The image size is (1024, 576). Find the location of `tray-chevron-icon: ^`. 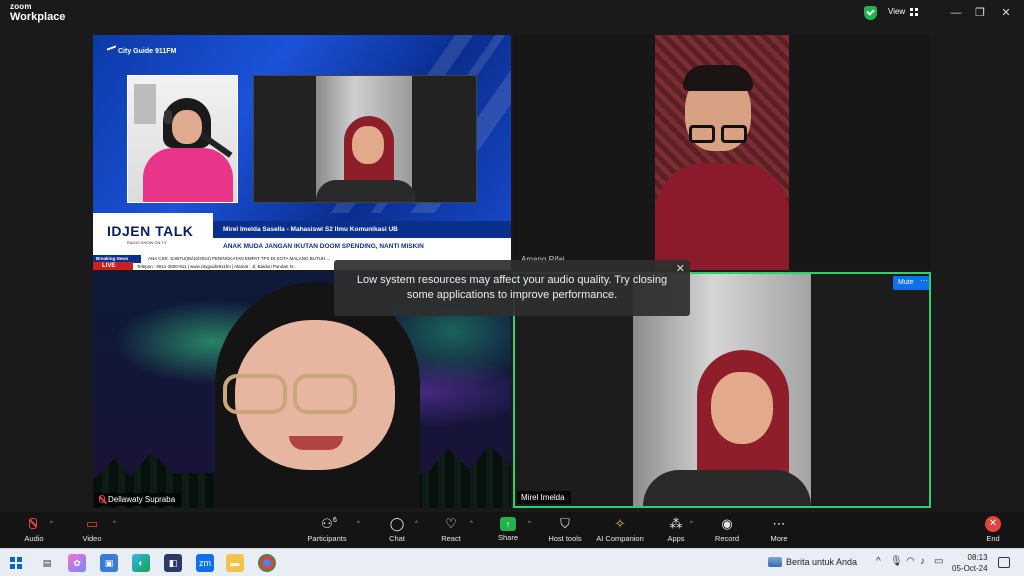

tray-chevron-icon: ^ is located at coordinates (878, 561).